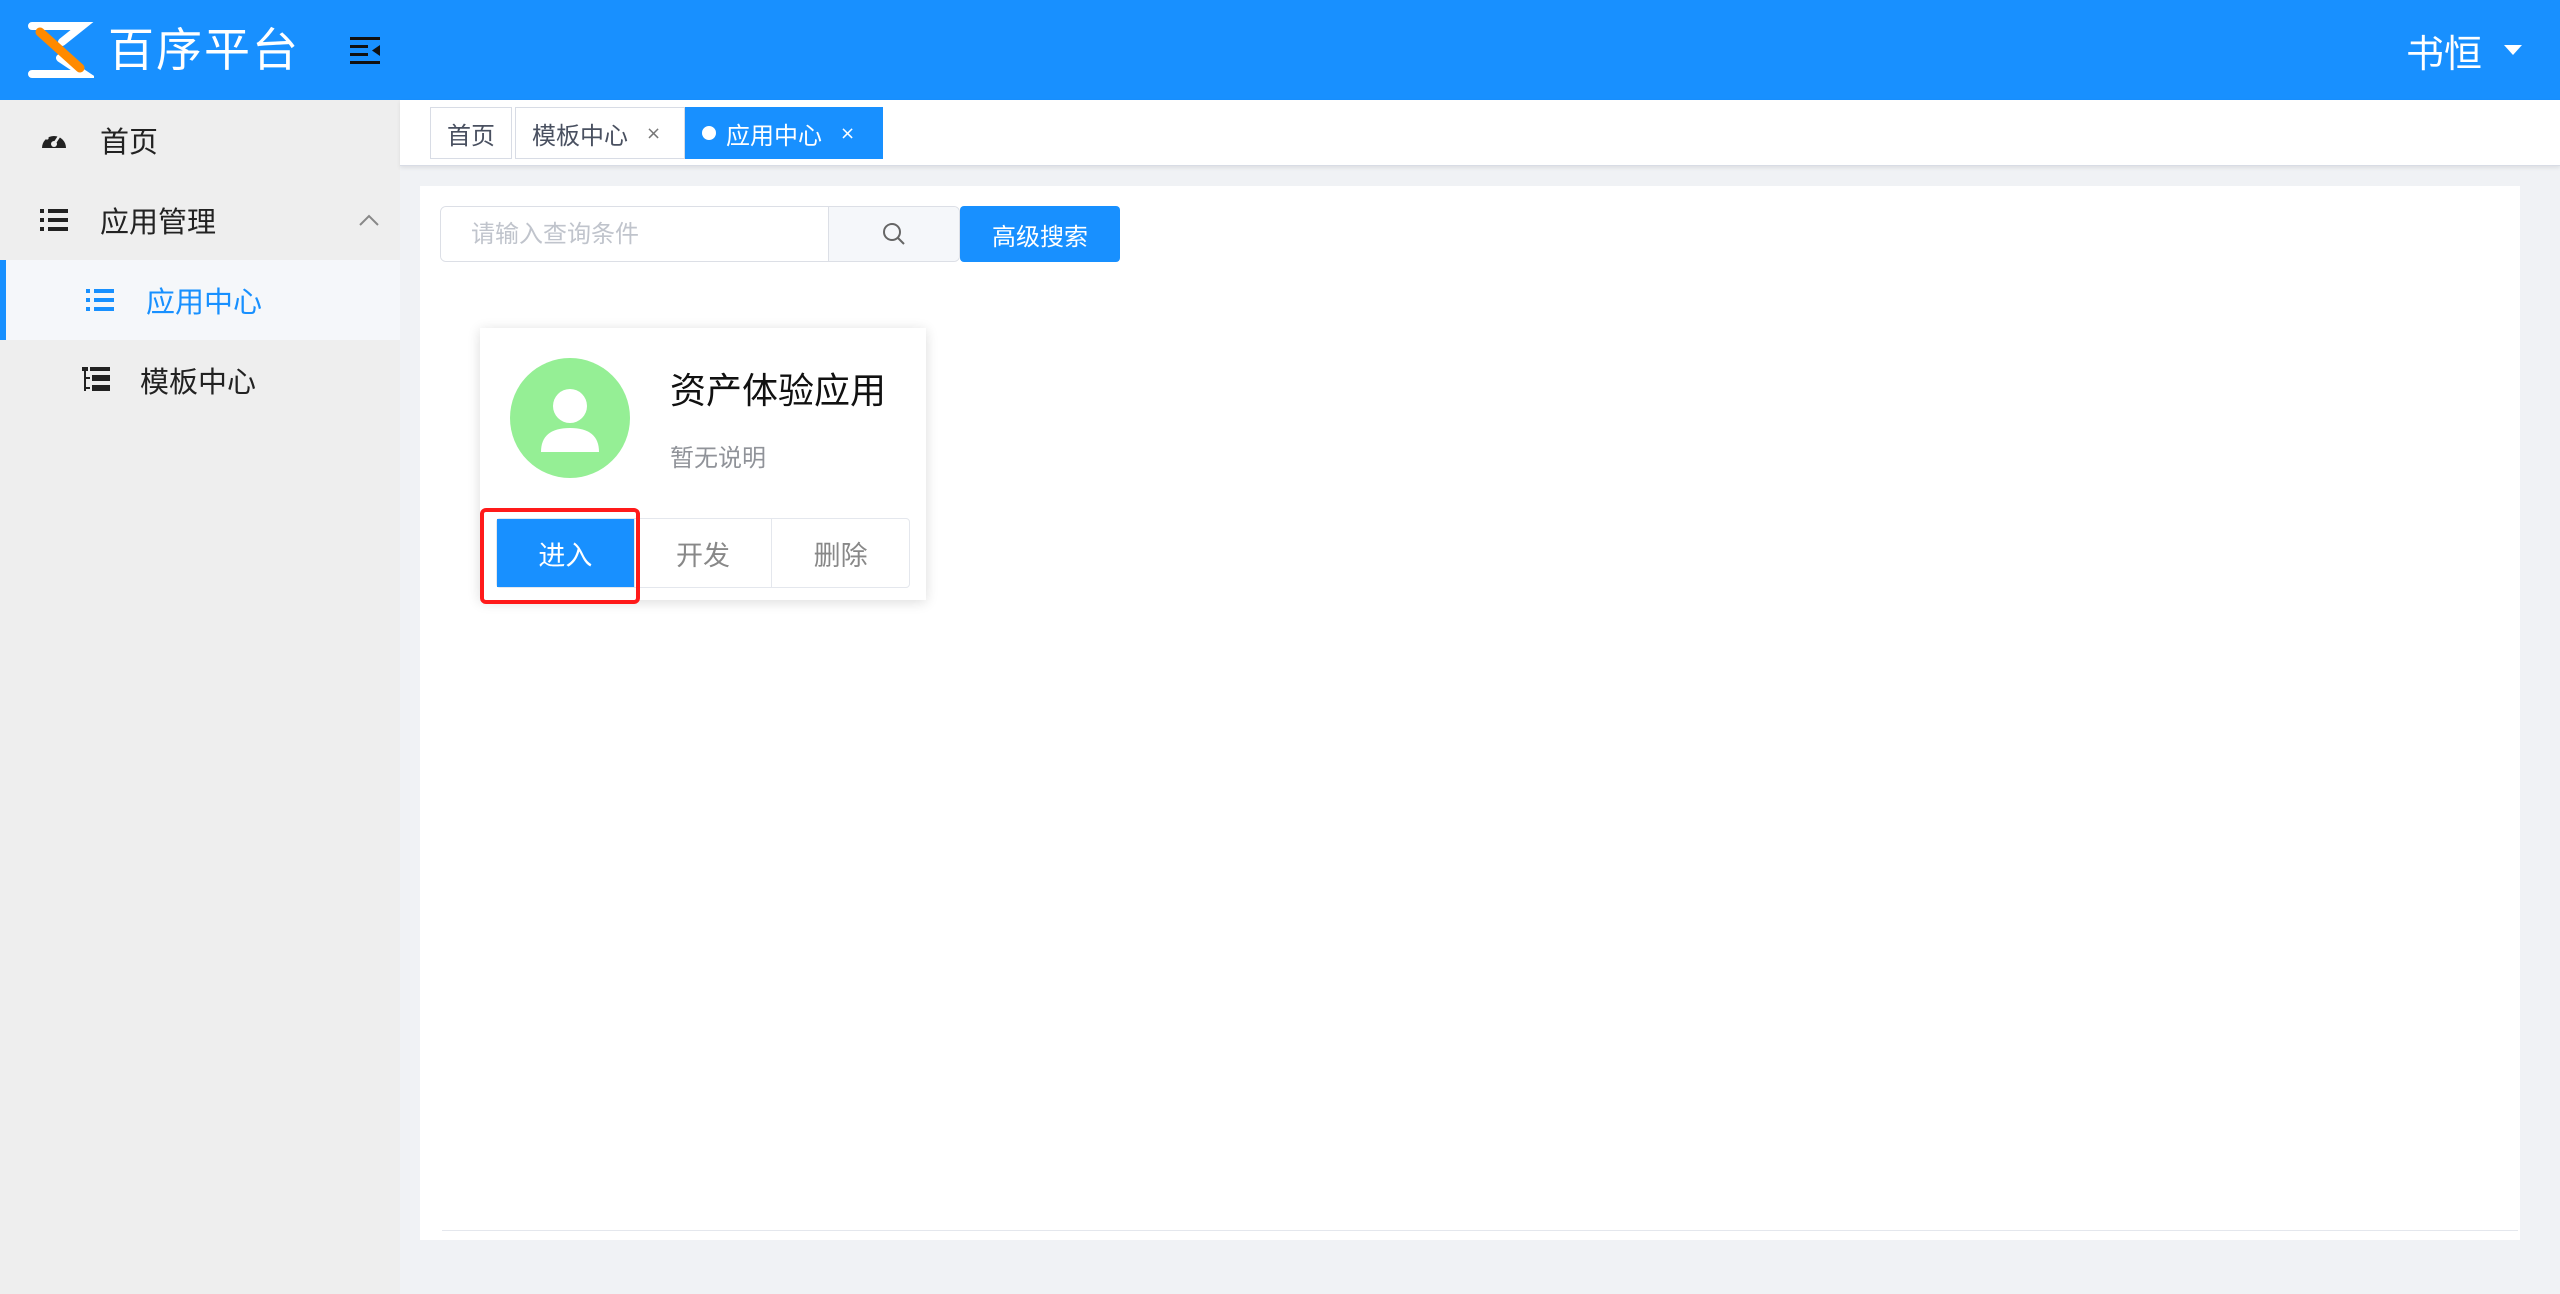  Describe the element at coordinates (3, 300) in the screenshot. I see `active-indicator` at that location.